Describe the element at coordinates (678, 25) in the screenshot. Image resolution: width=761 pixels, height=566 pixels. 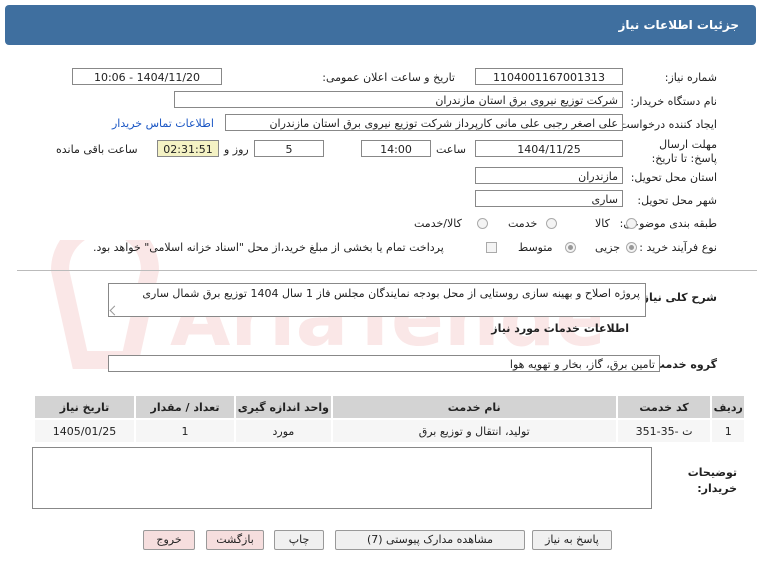
I see `page-title: جزئیات اطلاعات نیاز` at that location.